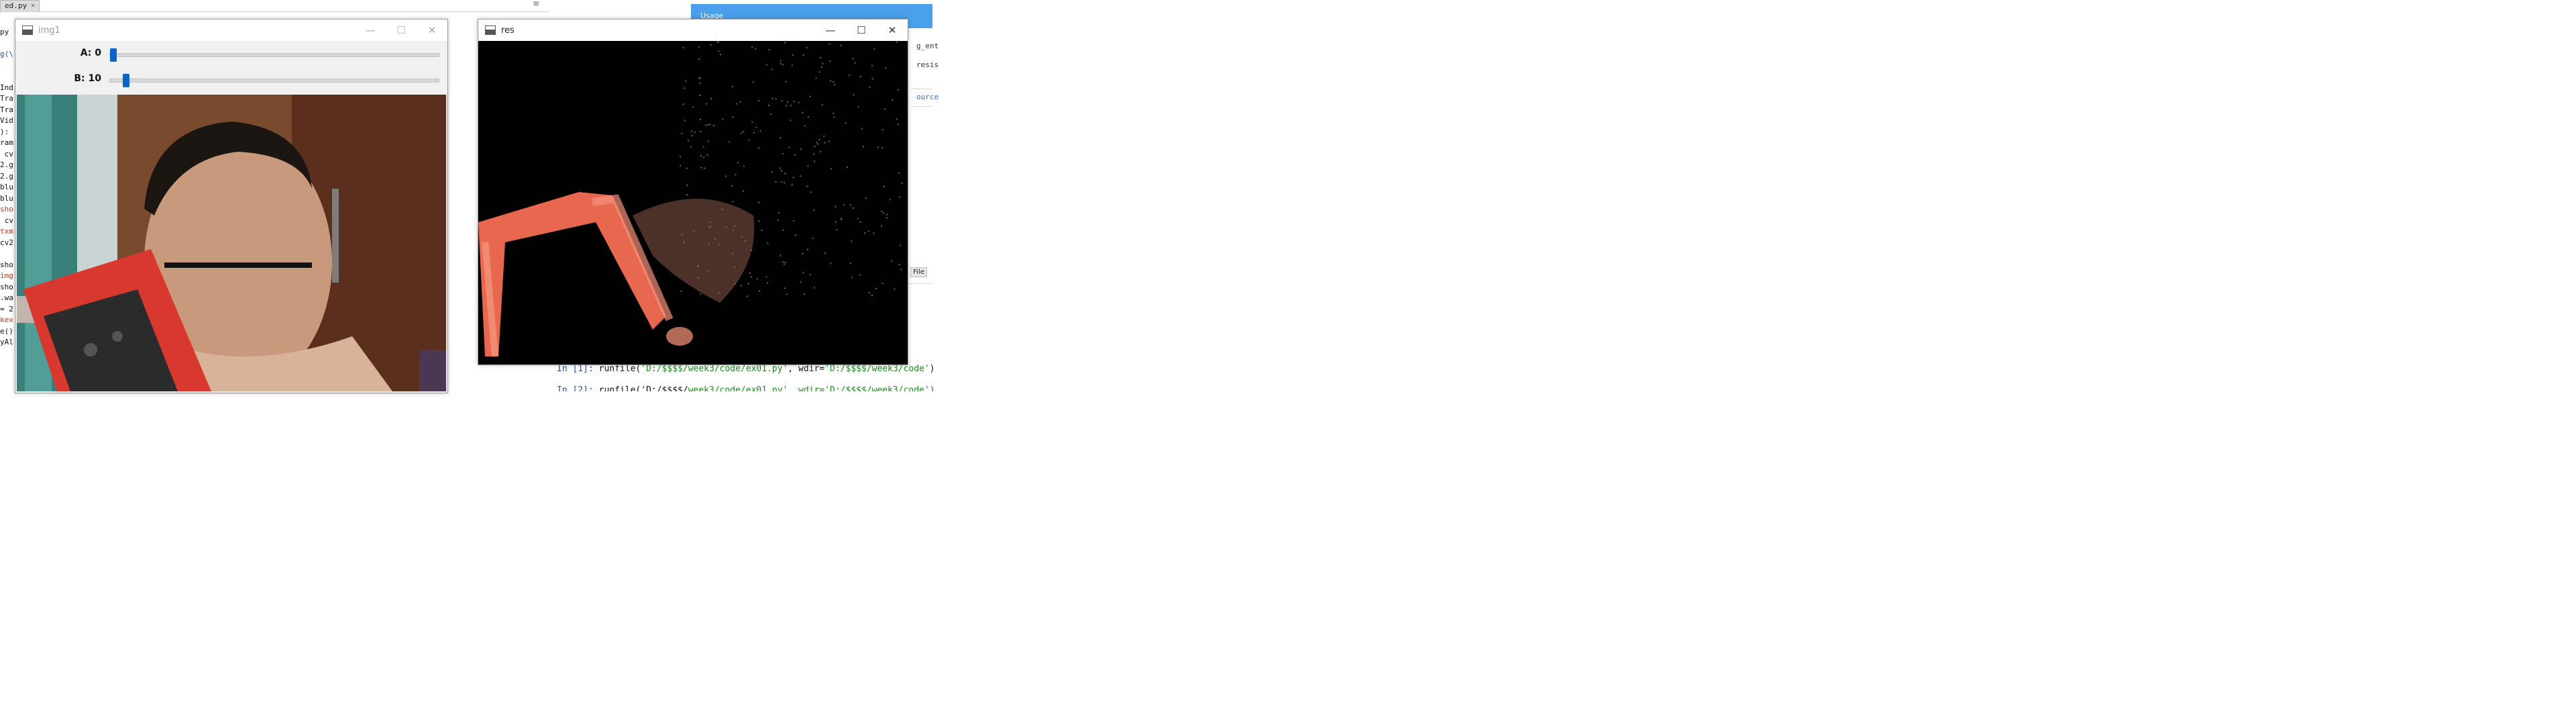  I want to click on editor-file-tab: ed.py ×, so click(20, 6).